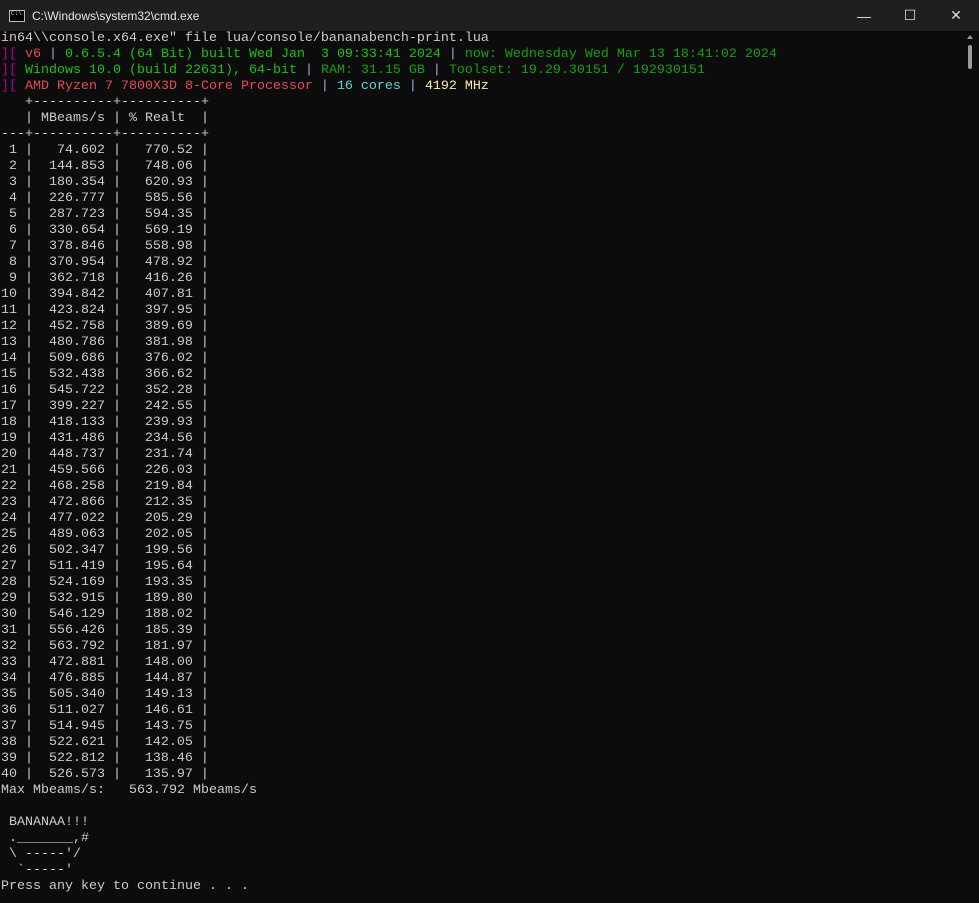 The height and width of the screenshot is (903, 979). I want to click on mbeams-value: 448.737, so click(76, 454).